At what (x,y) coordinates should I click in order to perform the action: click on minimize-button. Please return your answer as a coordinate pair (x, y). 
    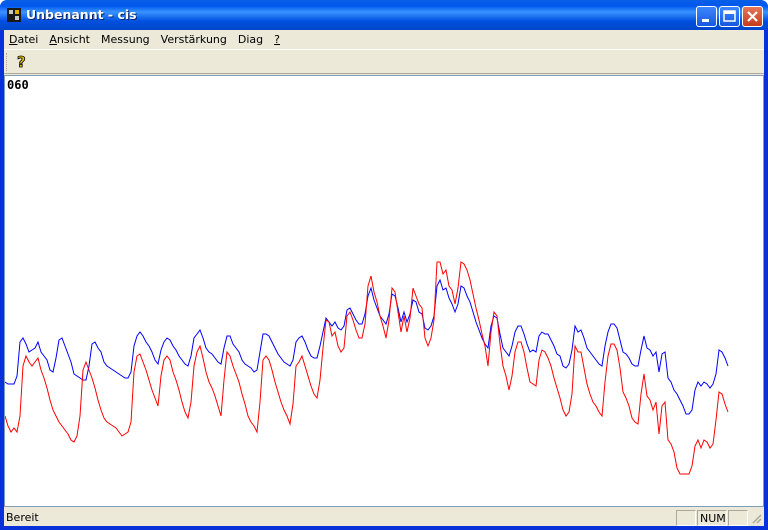
    Looking at the image, I should click on (706, 16).